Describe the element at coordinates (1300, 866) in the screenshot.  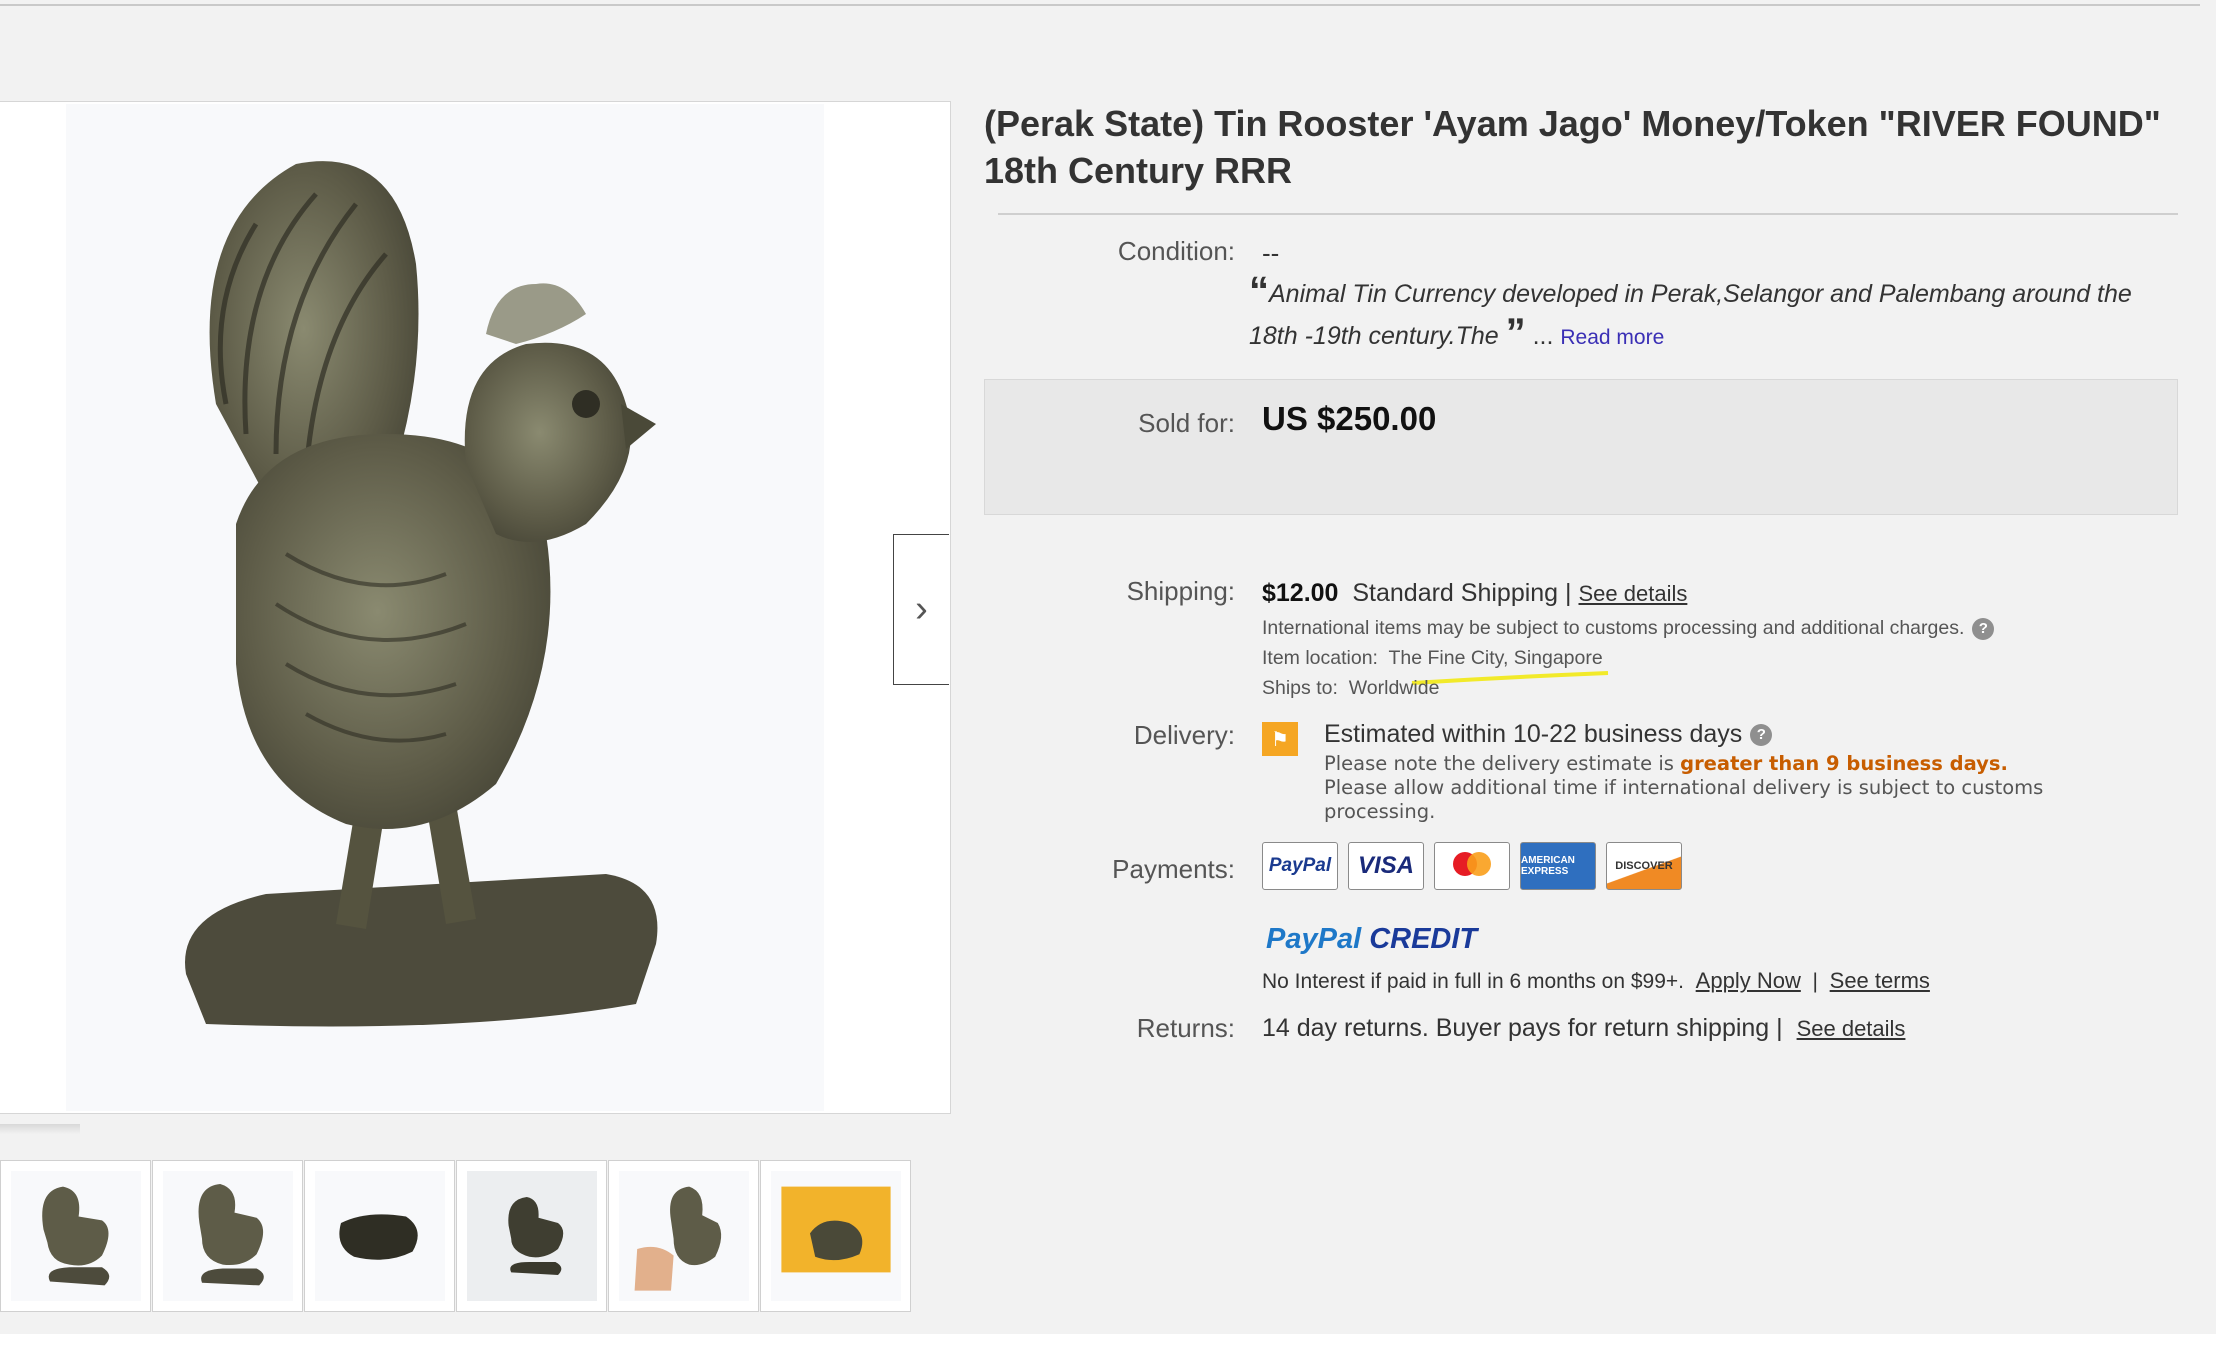
I see `paypal-card-icon: PayPal` at that location.